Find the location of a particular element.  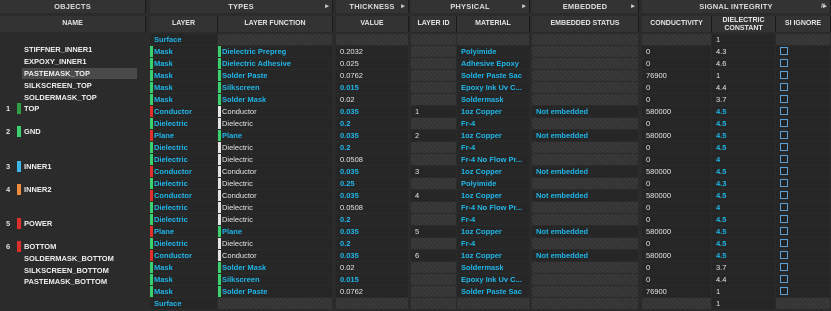

group-signal-integrity: SIGNAL INTEGRITY ▸ is located at coordinates (736, 6).